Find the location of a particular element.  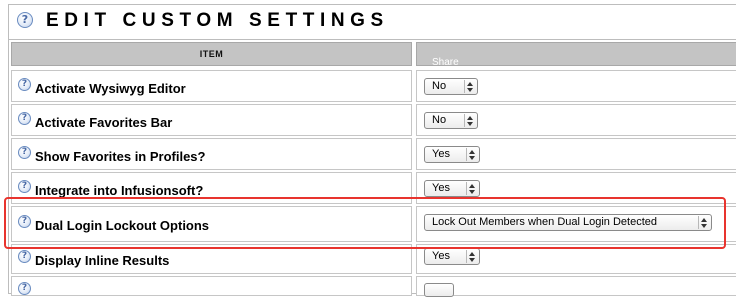

setting-row-label-cell: ? is located at coordinates (211, 286).